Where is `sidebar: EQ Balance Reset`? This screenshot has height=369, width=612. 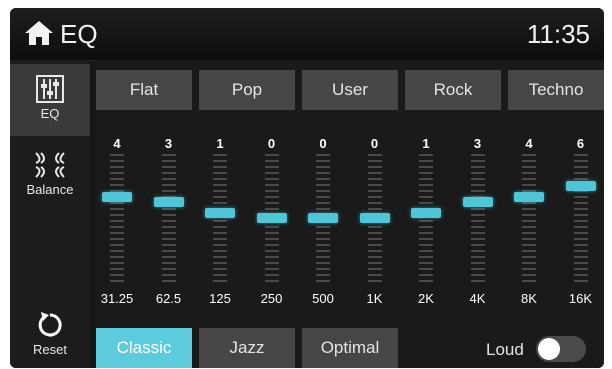 sidebar: EQ Balance Reset is located at coordinates (50, 214).